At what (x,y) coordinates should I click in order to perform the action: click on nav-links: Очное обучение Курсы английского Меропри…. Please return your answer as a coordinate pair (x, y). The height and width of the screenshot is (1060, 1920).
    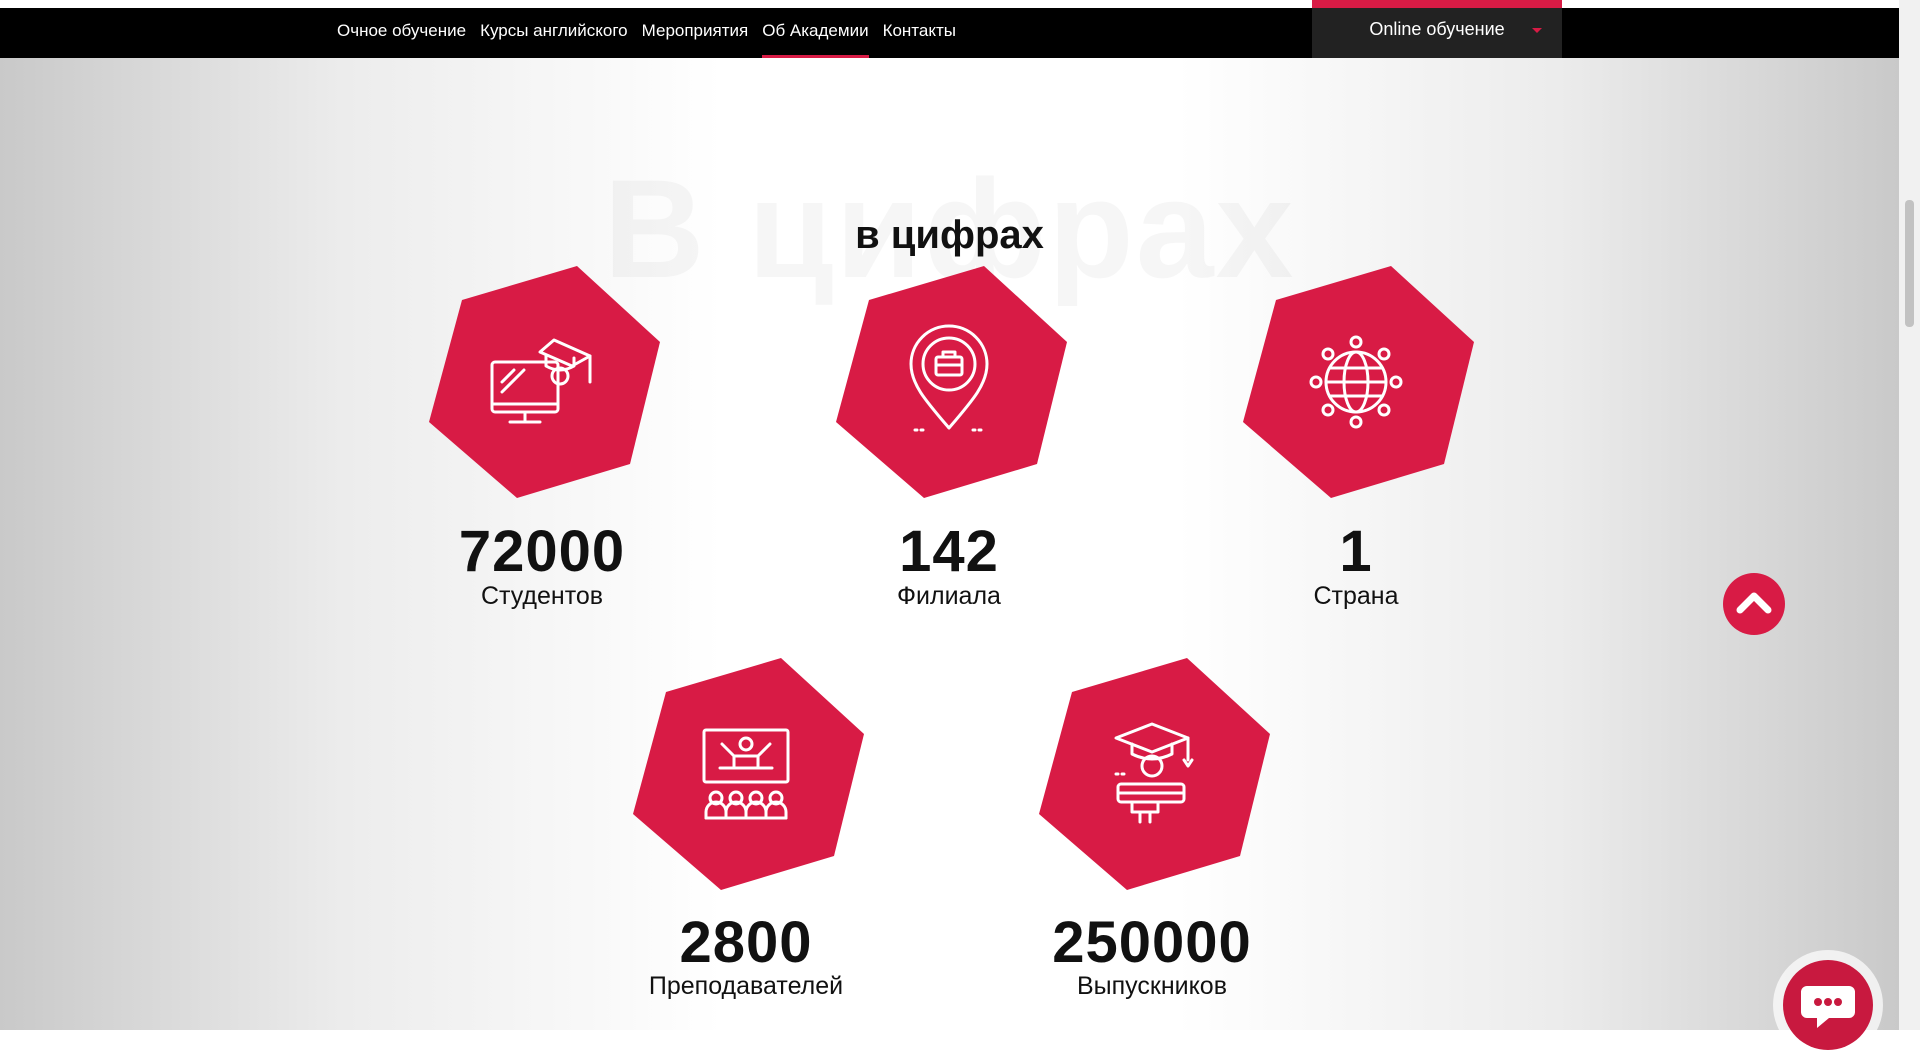
    Looking at the image, I should click on (653, 33).